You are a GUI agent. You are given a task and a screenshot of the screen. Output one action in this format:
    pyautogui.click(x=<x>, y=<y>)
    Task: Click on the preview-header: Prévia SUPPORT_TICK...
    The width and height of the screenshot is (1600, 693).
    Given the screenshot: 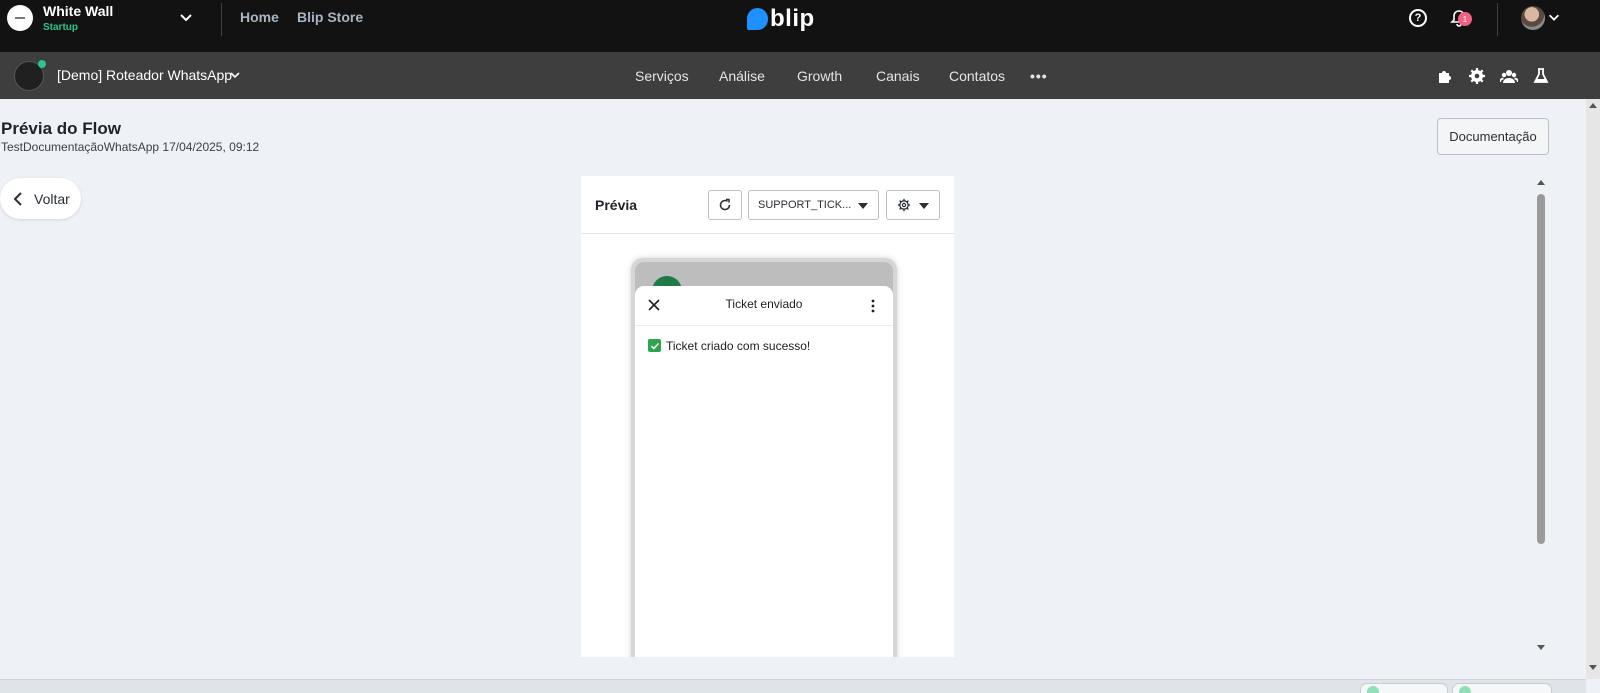 What is the action you would take?
    pyautogui.click(x=767, y=205)
    